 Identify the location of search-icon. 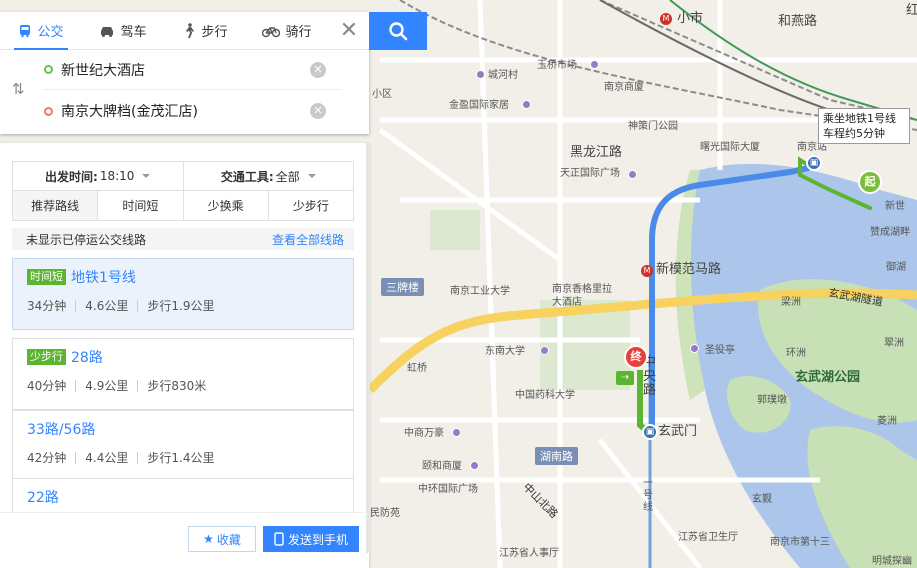
(398, 31).